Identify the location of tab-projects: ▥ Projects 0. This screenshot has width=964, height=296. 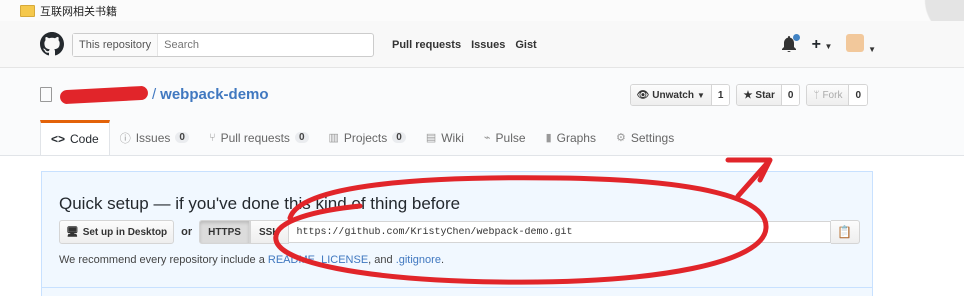
(367, 137).